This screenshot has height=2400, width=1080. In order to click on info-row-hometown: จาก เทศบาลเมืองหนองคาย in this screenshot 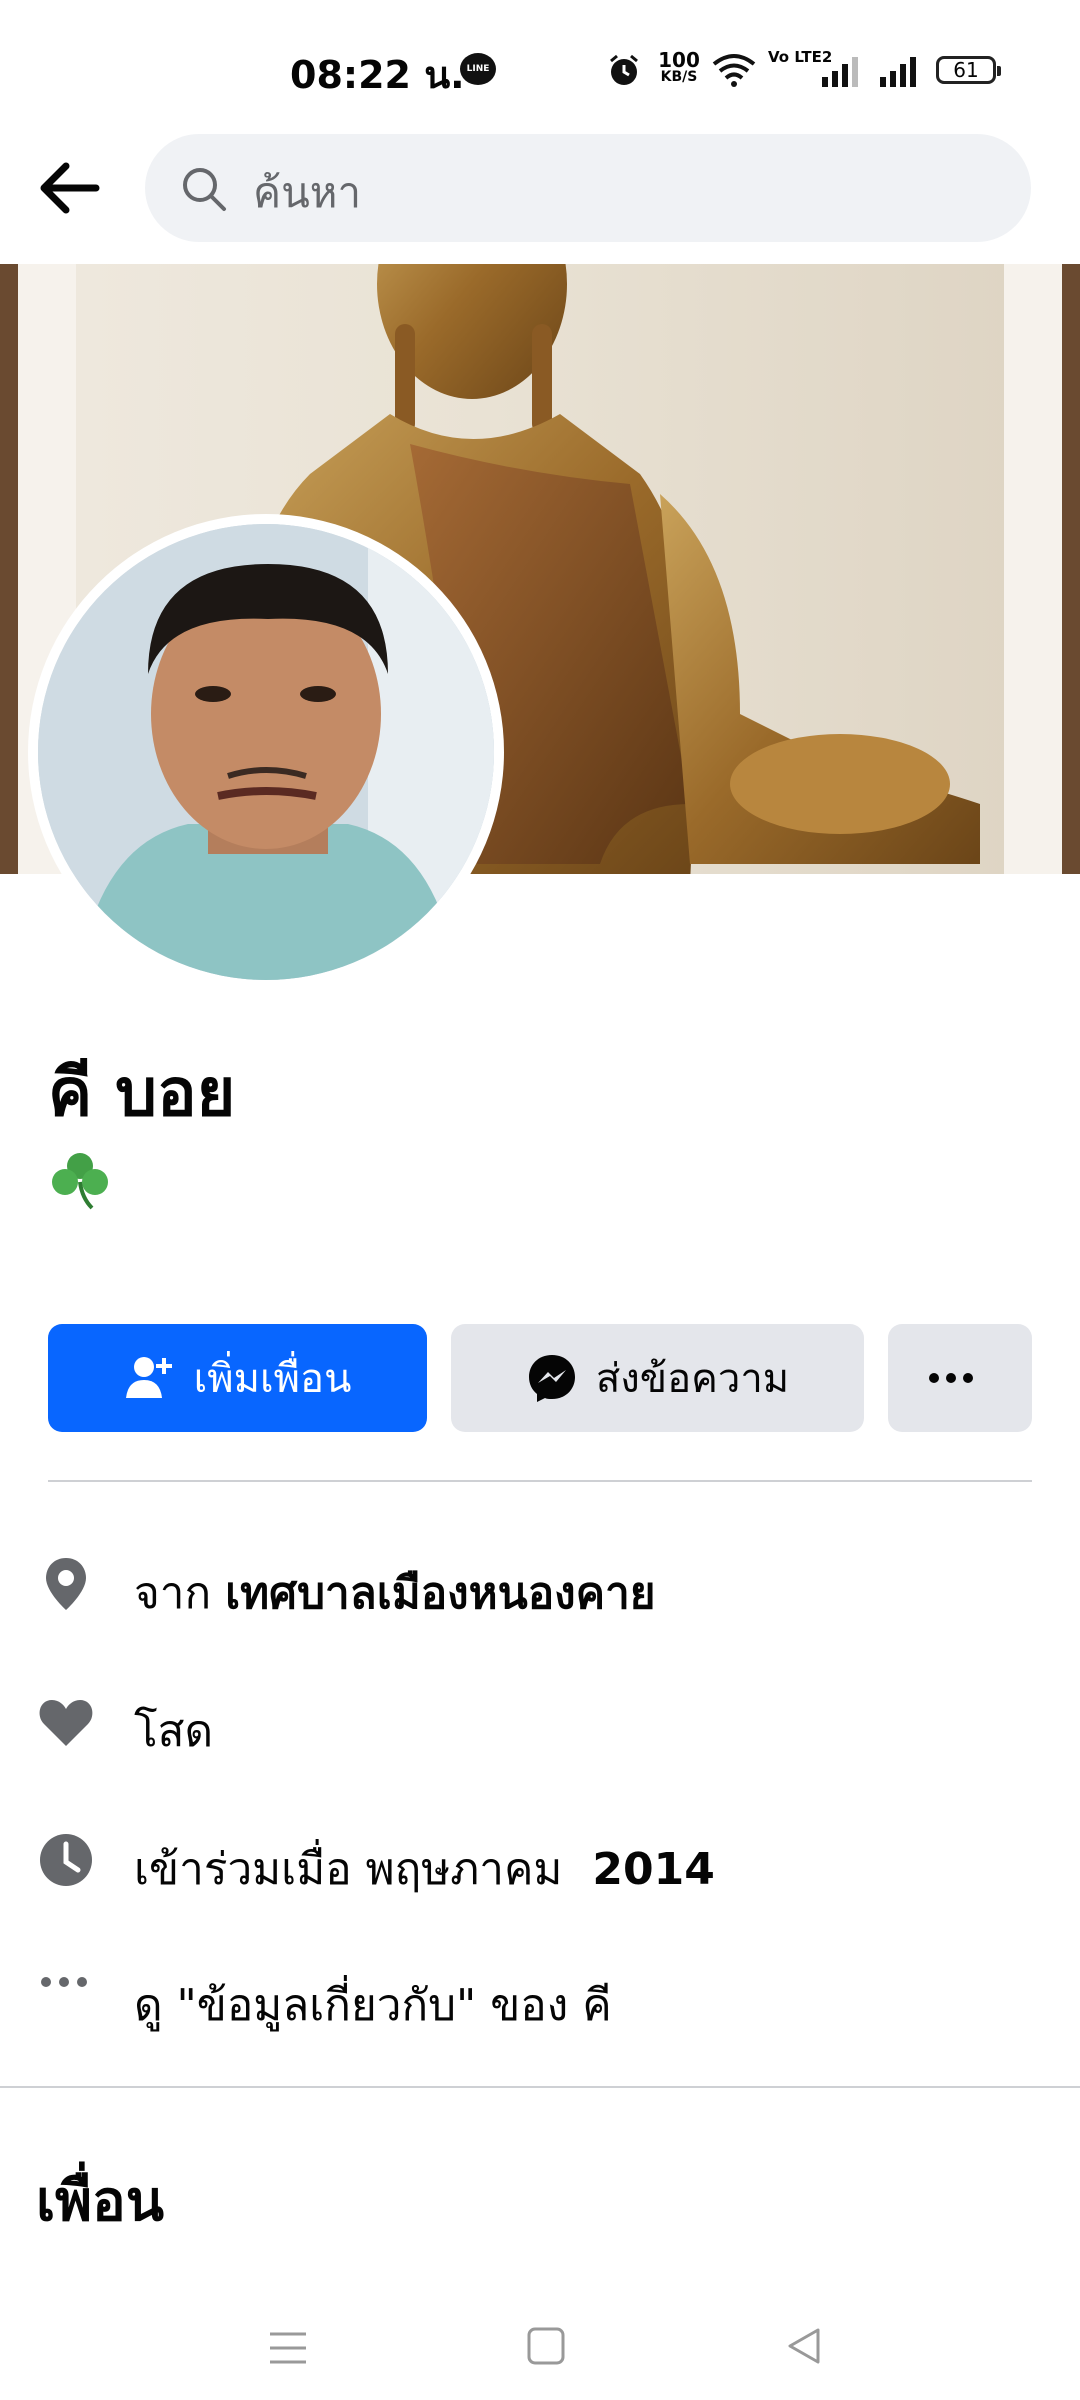, I will do `click(540, 1585)`.